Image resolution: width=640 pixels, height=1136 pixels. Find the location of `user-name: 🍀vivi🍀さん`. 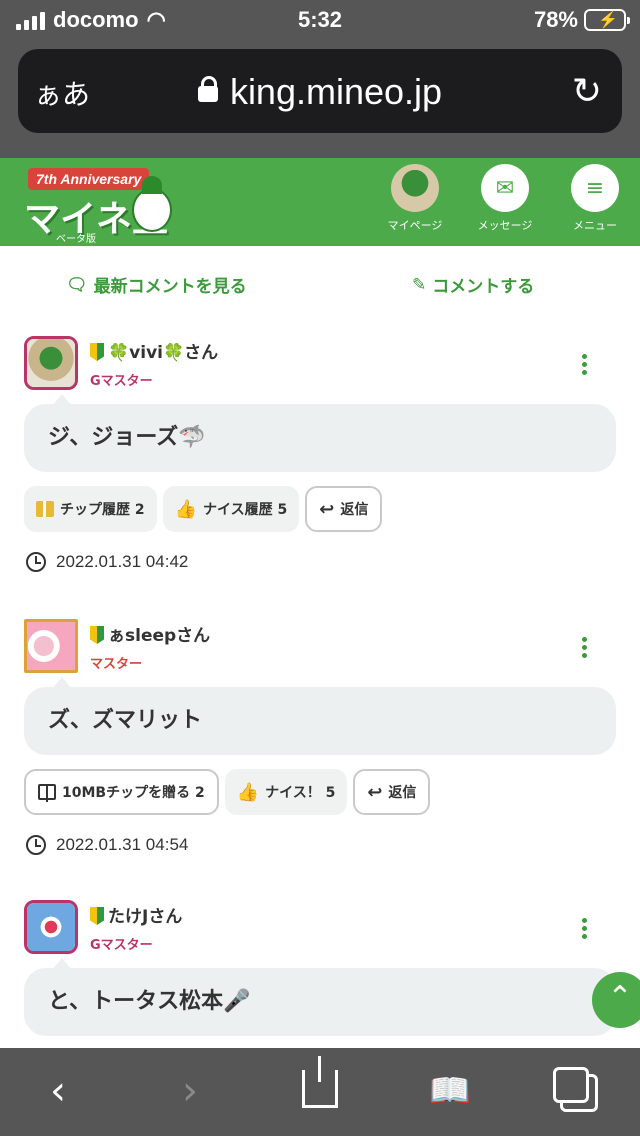

user-name: 🍀vivi🍀さん is located at coordinates (154, 350).